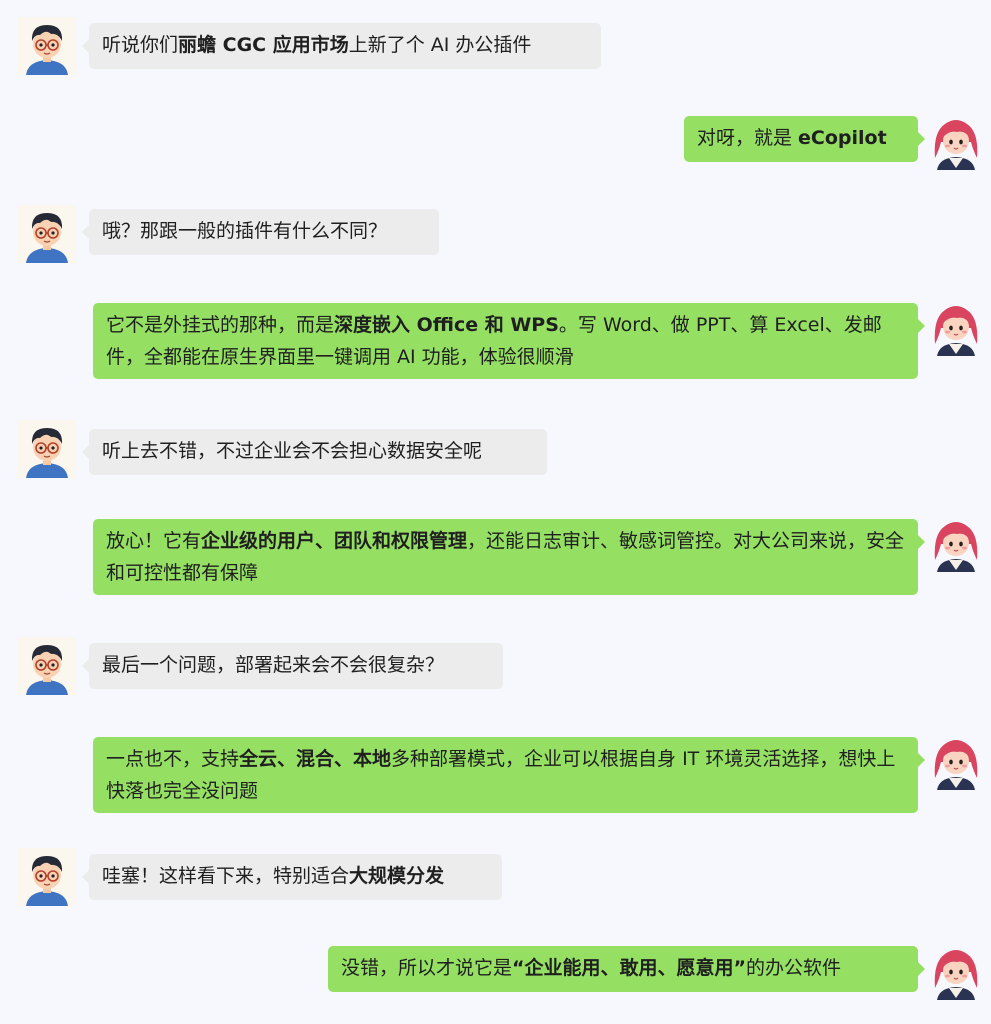  Describe the element at coordinates (220, 325) in the screenshot. I see `message-text: 它不是外挂式的那种，而是` at that location.